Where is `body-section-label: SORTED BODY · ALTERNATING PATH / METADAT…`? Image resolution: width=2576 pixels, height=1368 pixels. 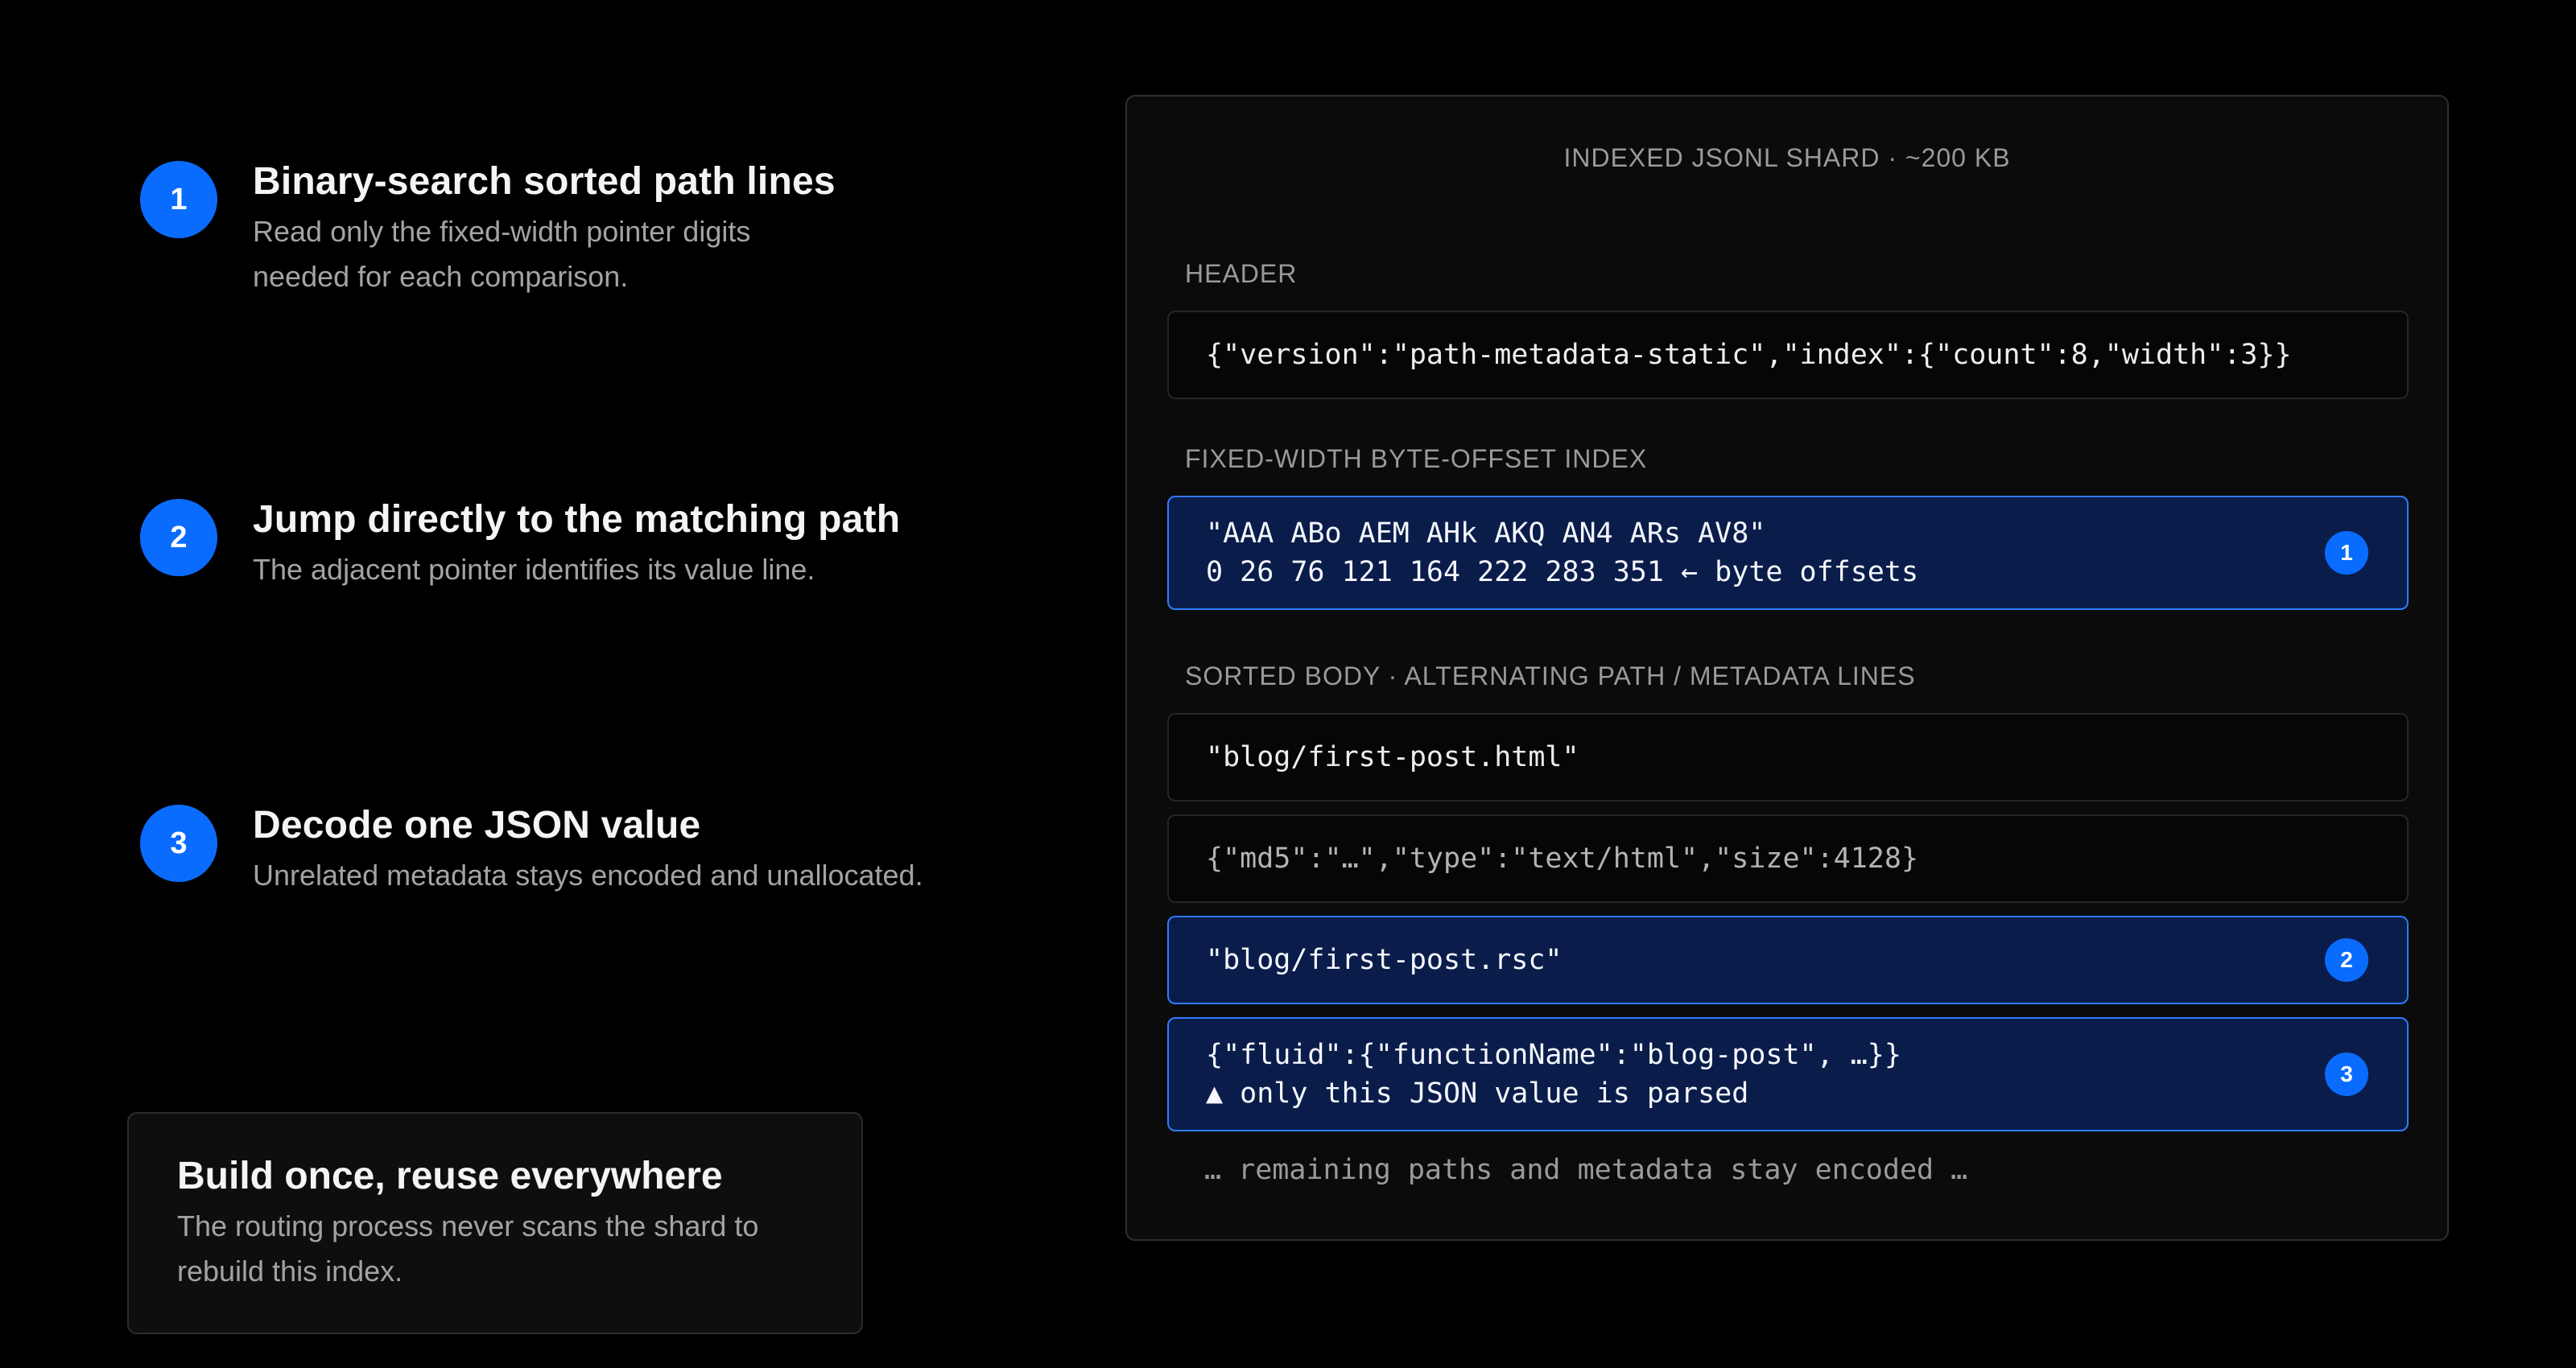
body-section-label: SORTED BODY · ALTERNATING PATH / METADAT… is located at coordinates (1550, 675).